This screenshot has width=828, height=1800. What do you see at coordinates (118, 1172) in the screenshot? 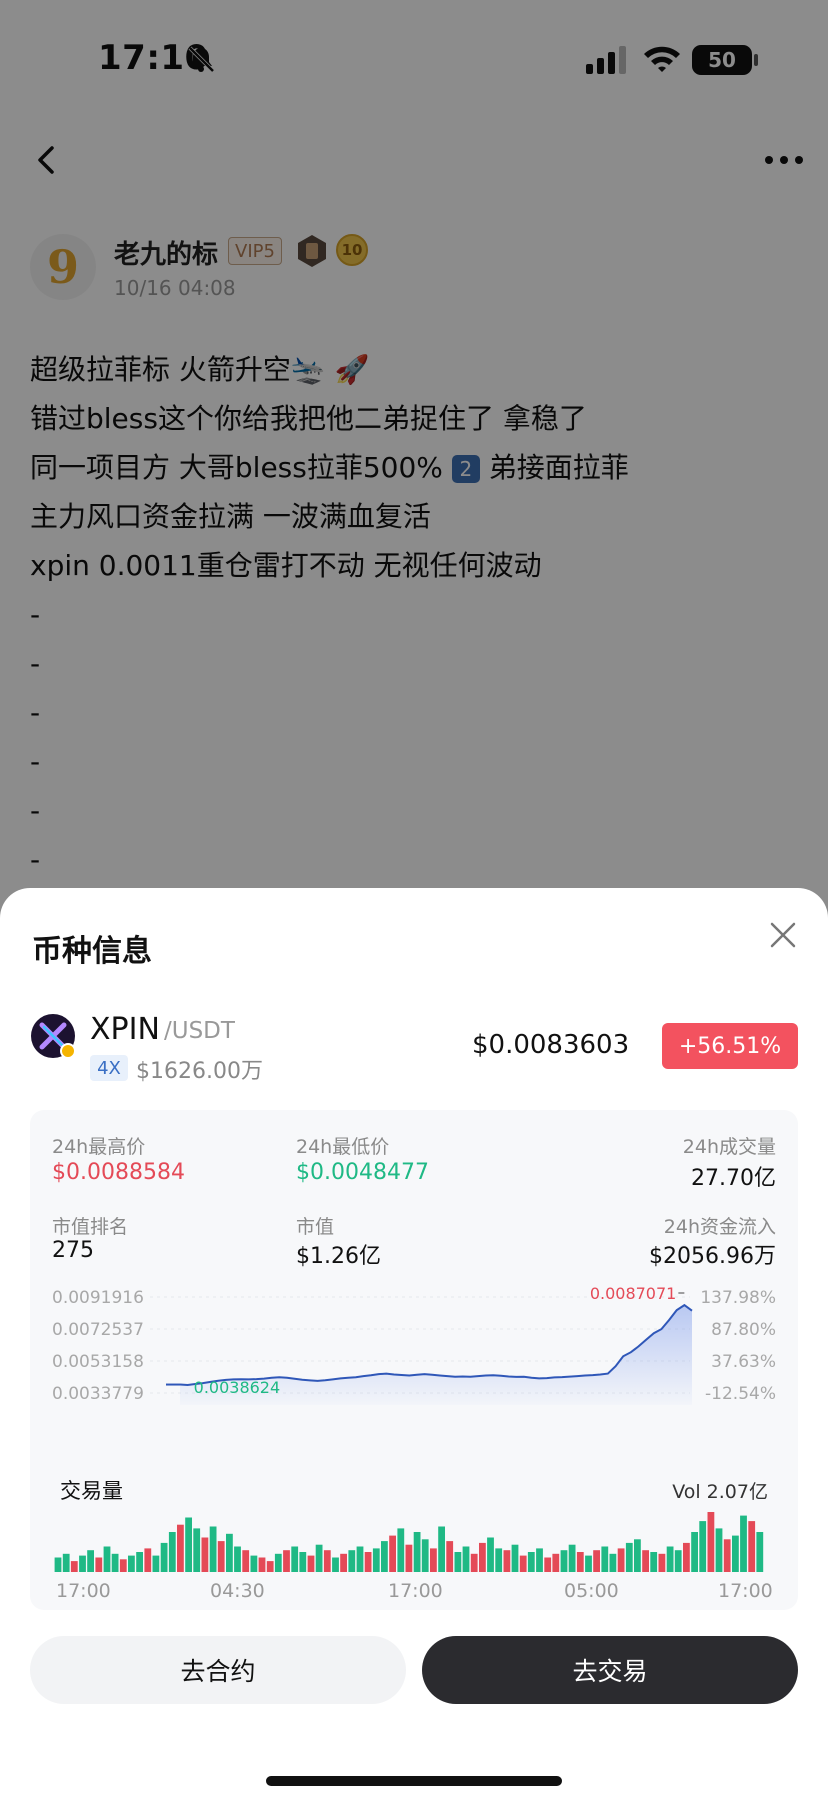
I see `high-value: $0.0088584` at bounding box center [118, 1172].